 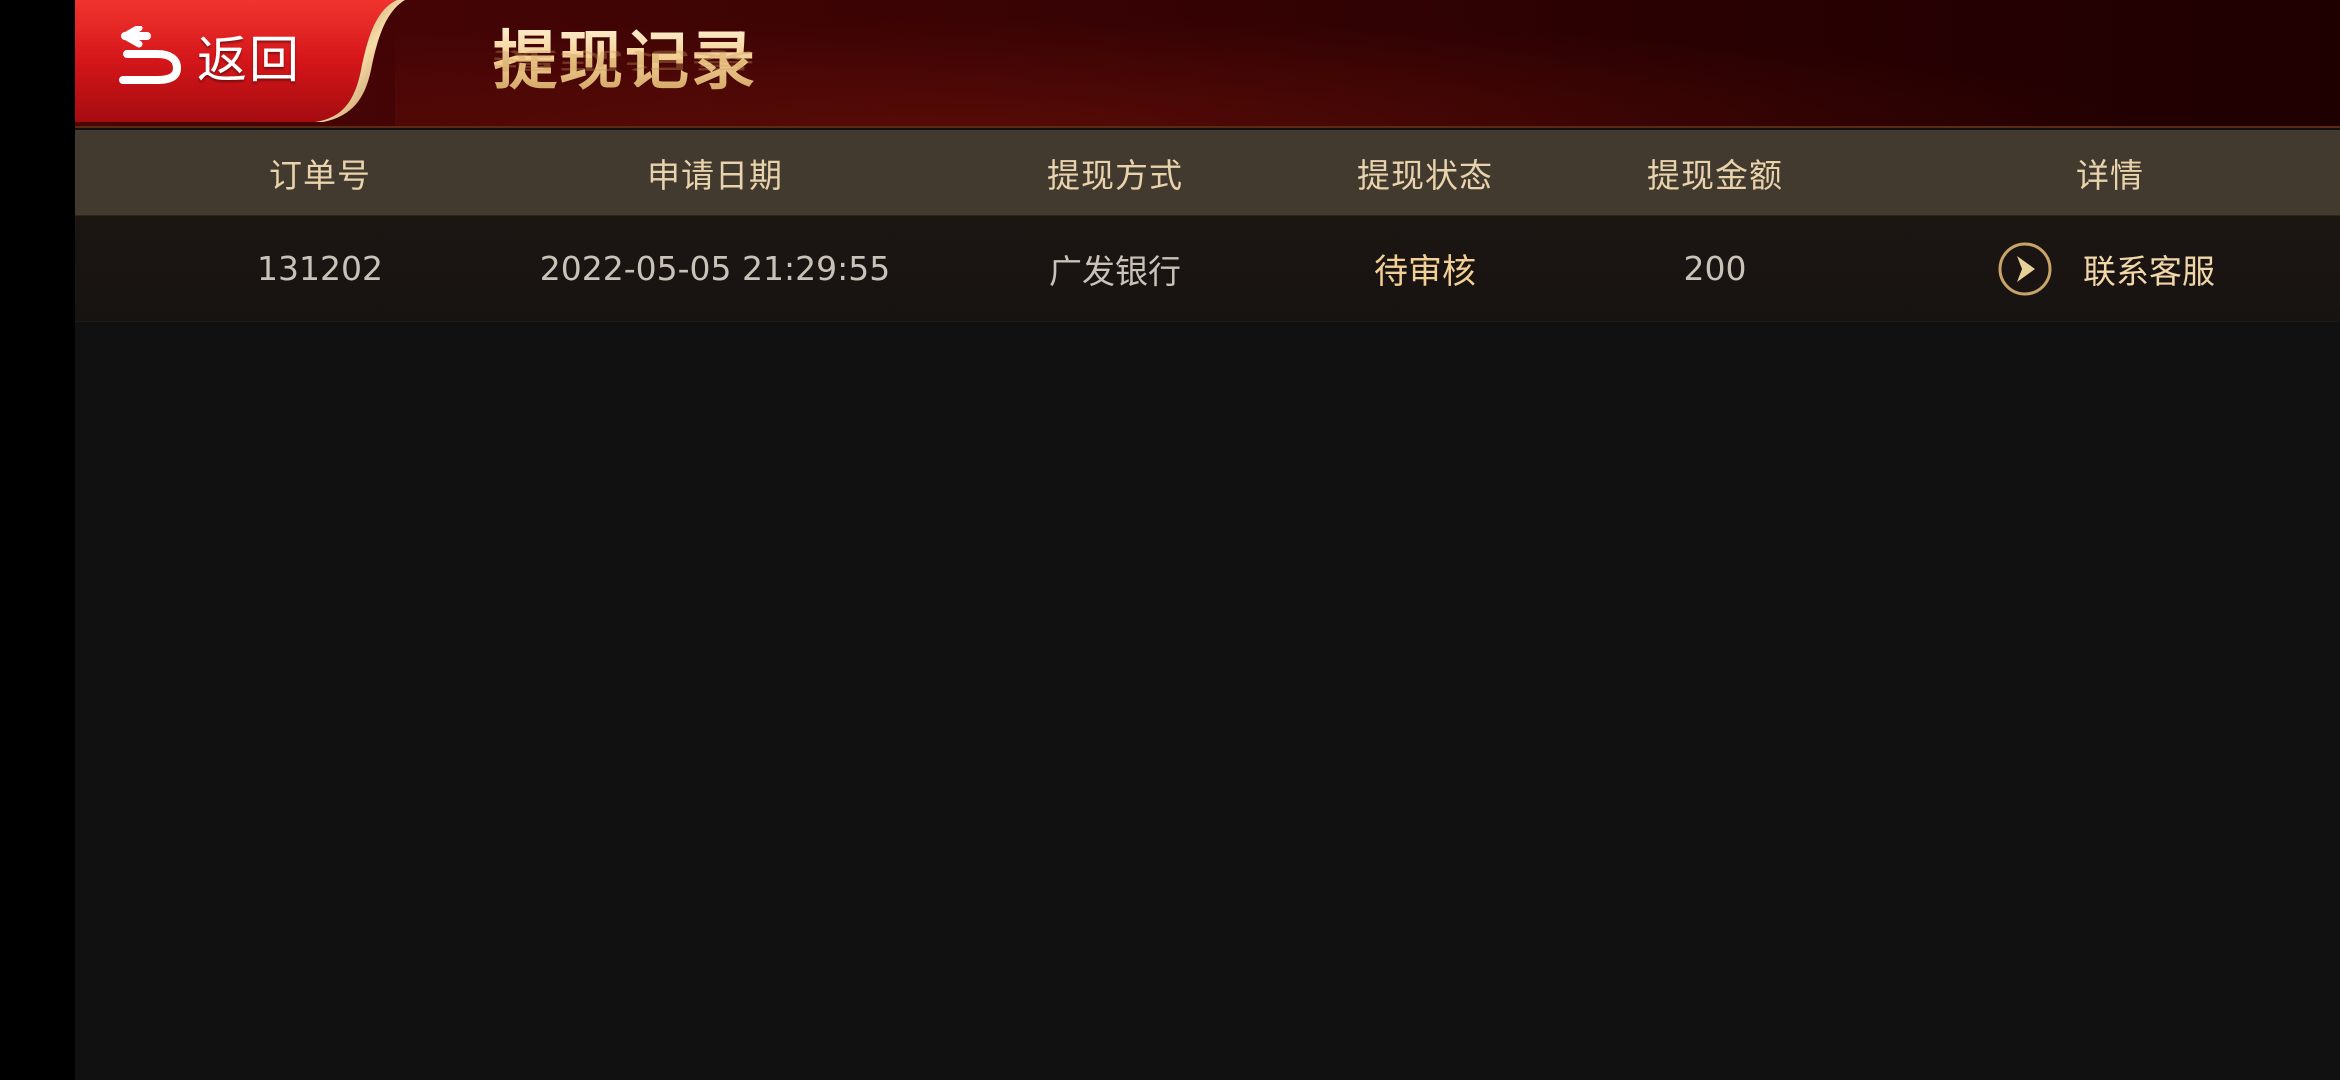 I want to click on circle-chevron-right-icon, so click(x=2025, y=269).